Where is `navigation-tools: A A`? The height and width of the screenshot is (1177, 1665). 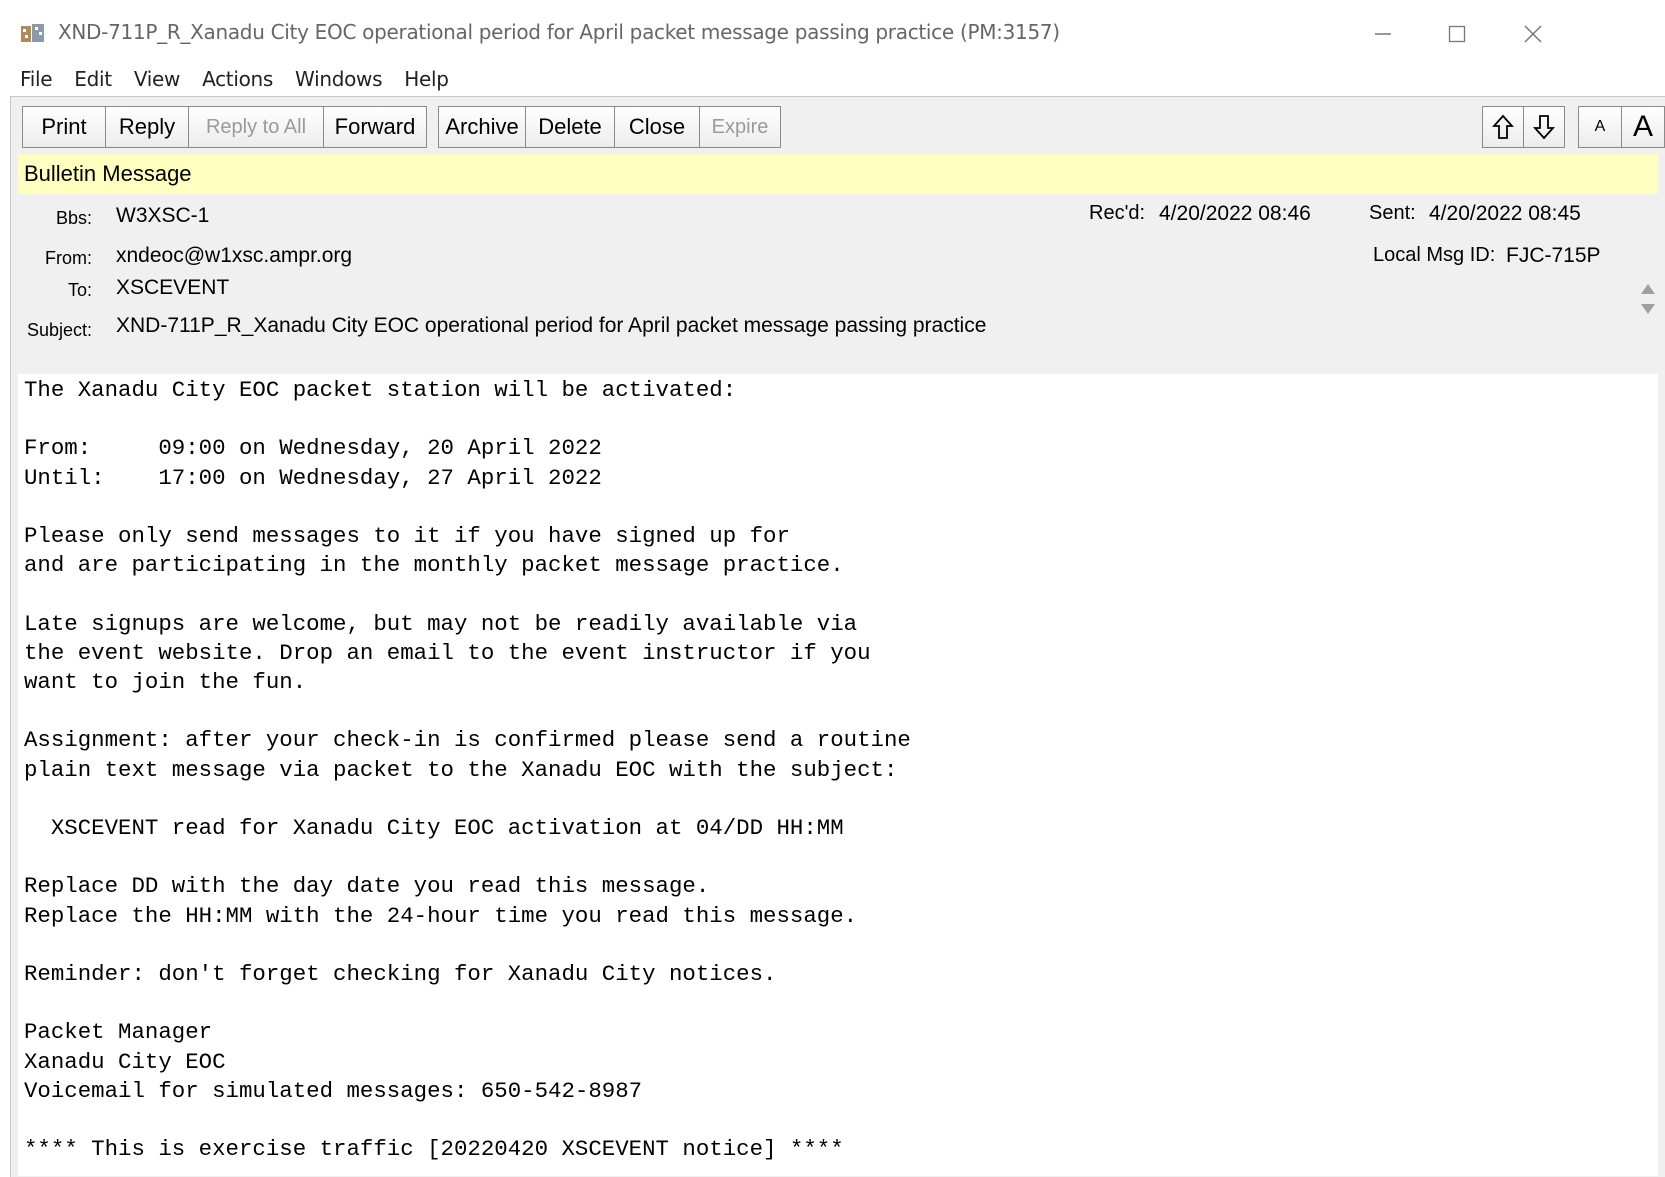 navigation-tools: A A is located at coordinates (1573, 127).